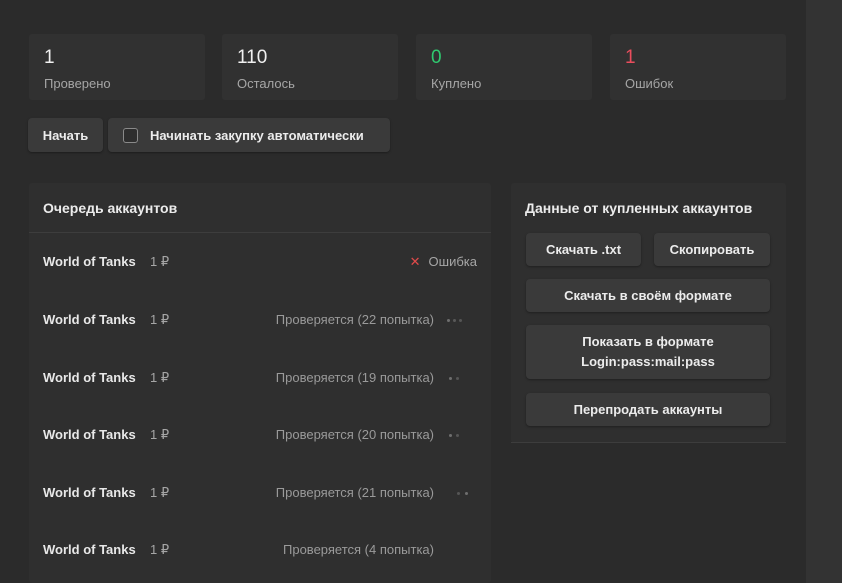 This screenshot has width=842, height=583. Describe the element at coordinates (354, 377) in the screenshot. I see `queue-row-status: Проверяется (19 попытка)` at that location.